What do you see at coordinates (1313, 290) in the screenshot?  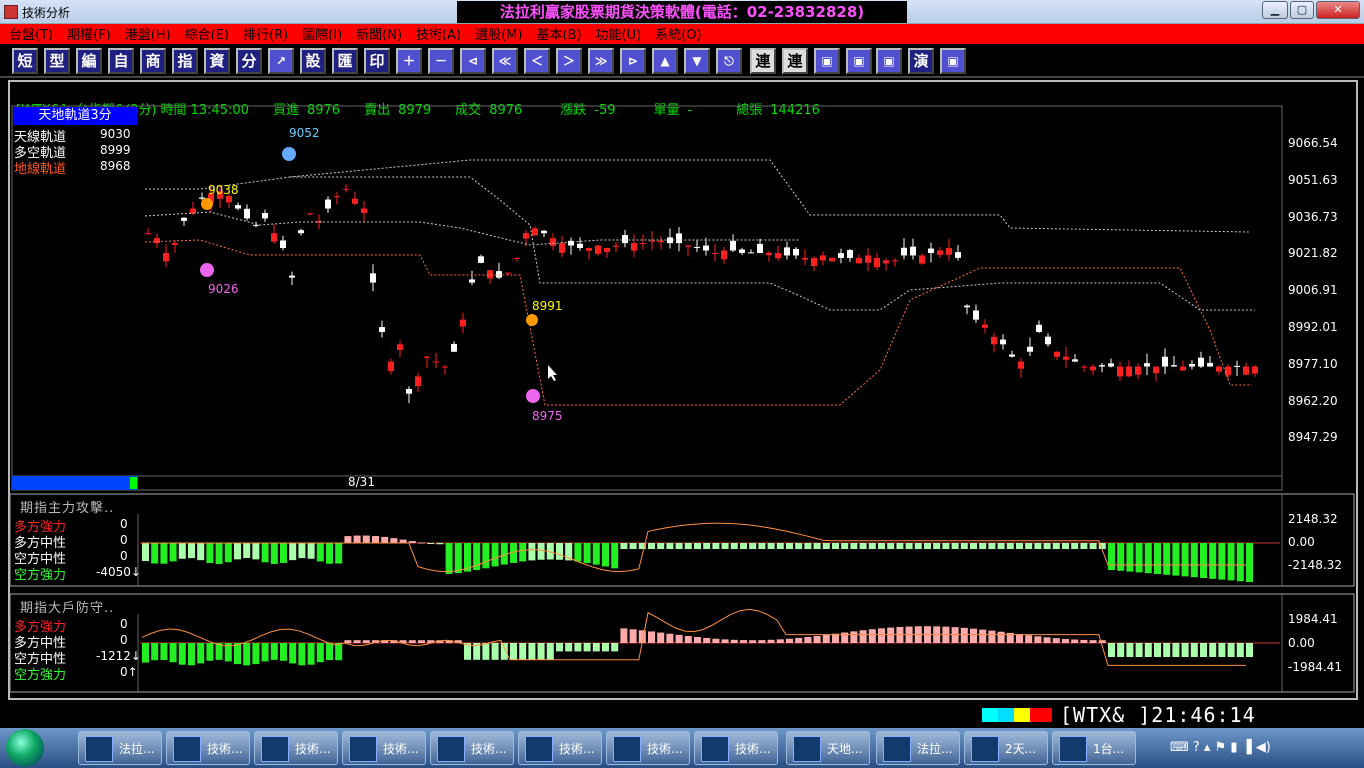 I see `main-ytick-4: 9006.91` at bounding box center [1313, 290].